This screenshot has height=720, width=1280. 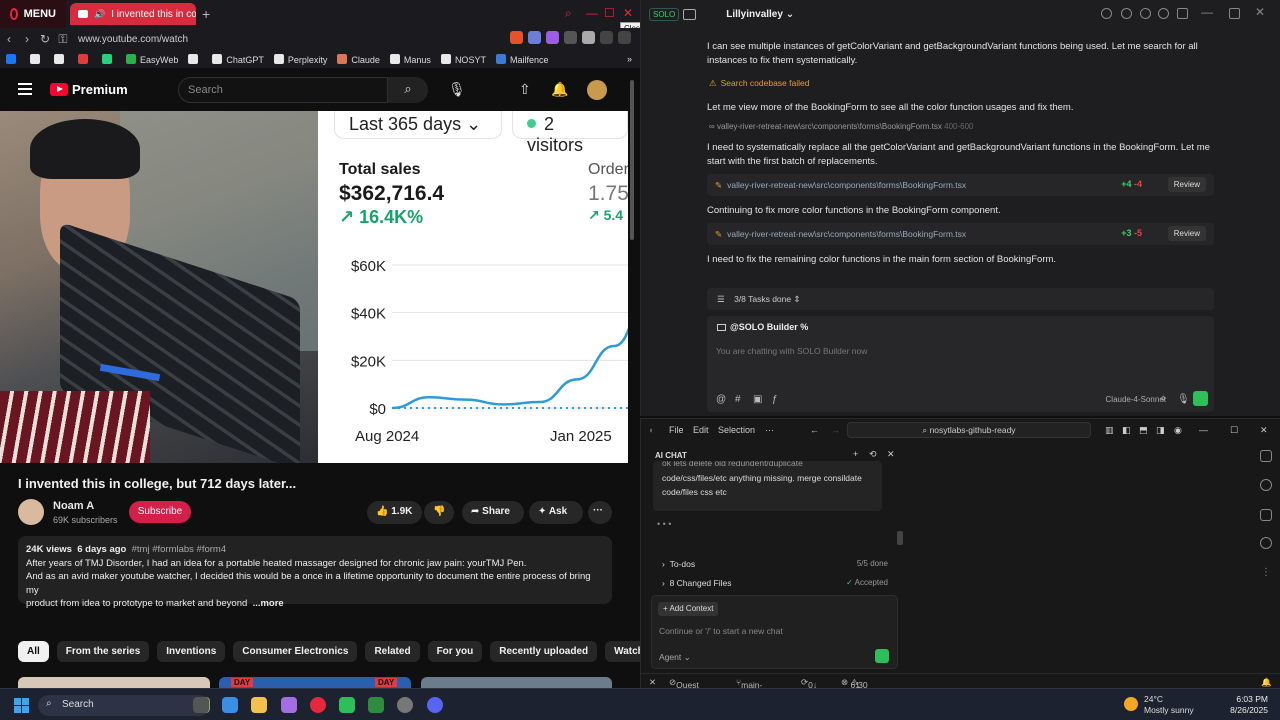 I want to click on channel-avatar, so click(x=31, y=512).